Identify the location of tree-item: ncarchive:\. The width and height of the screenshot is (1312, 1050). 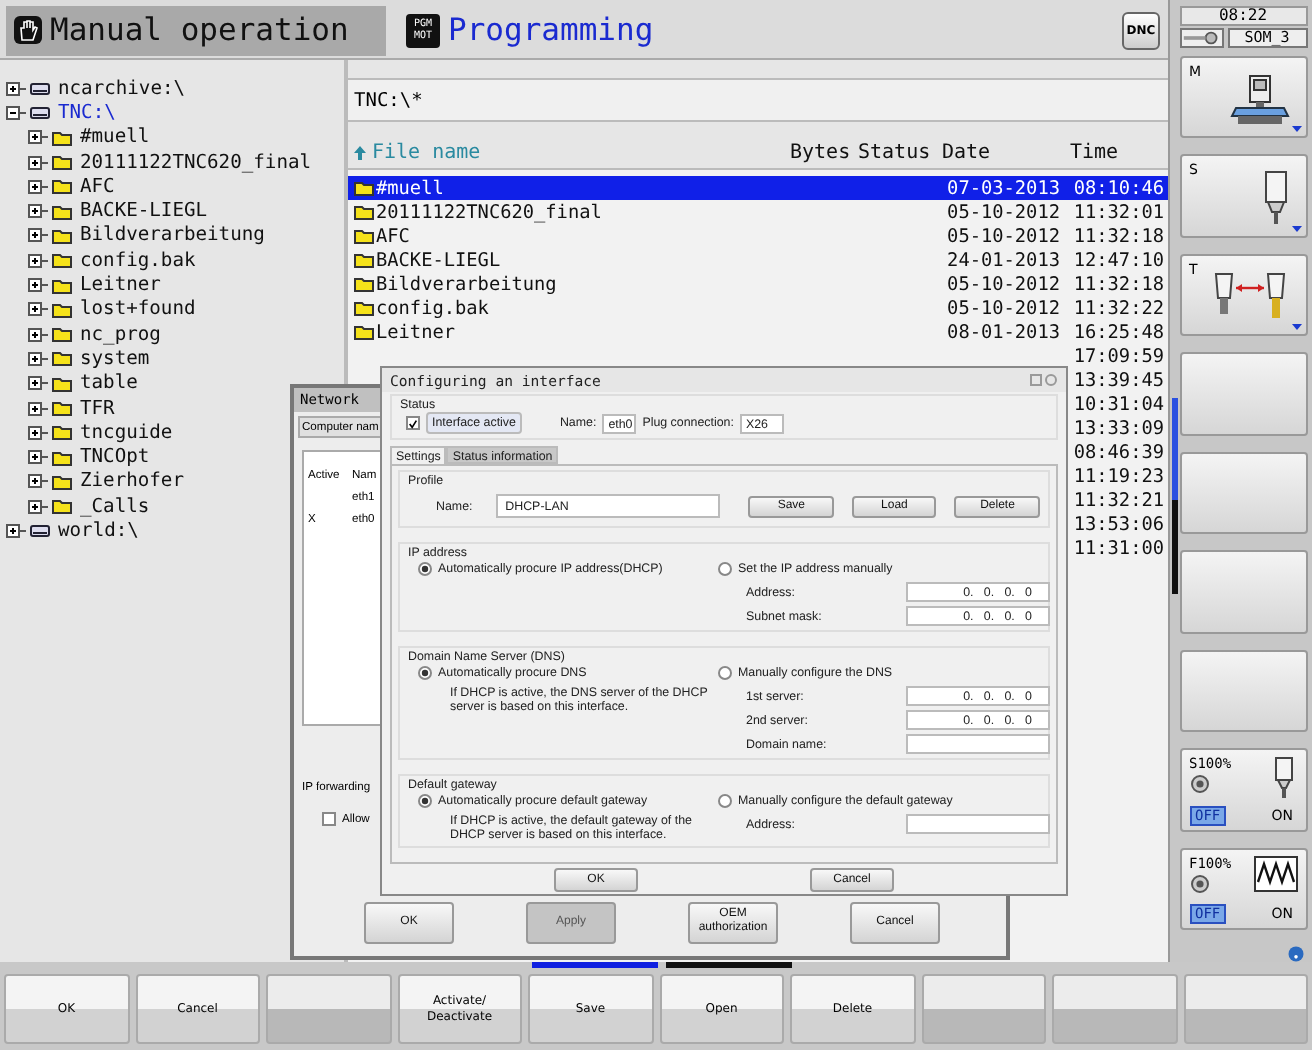
(120, 88).